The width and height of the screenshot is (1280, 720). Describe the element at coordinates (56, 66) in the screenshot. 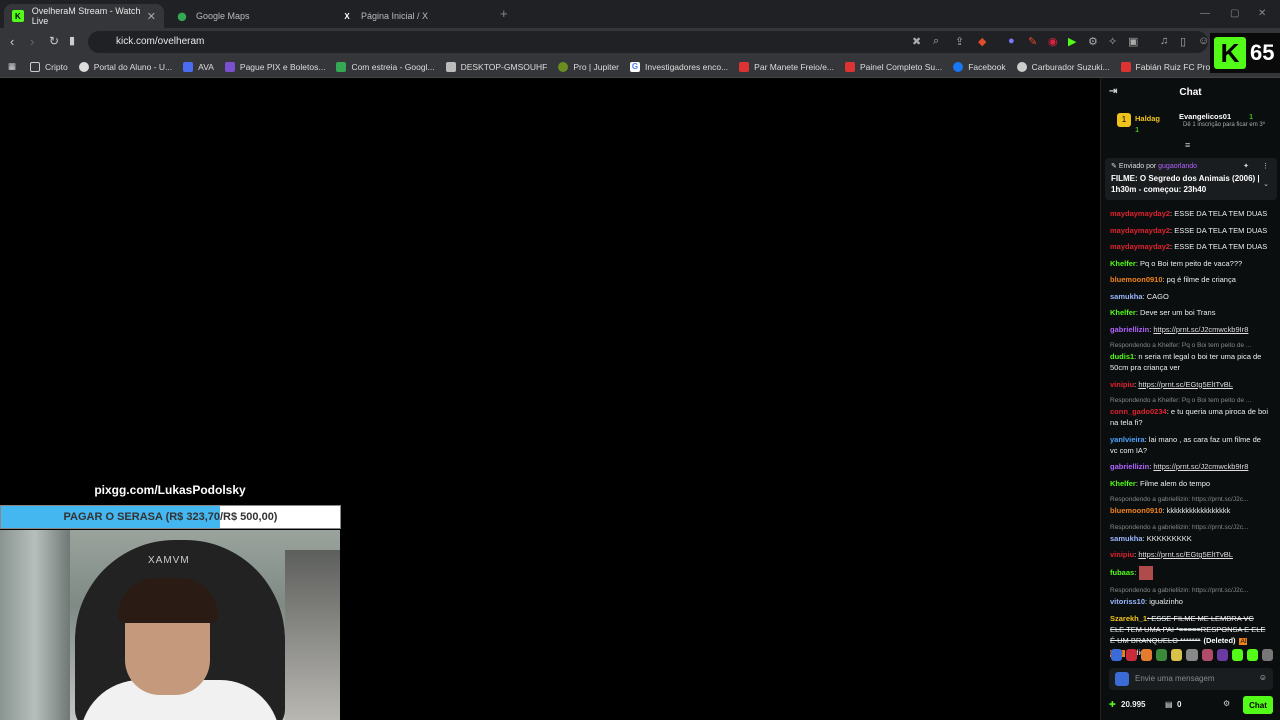

I see `bookmark-label: Cripto` at that location.